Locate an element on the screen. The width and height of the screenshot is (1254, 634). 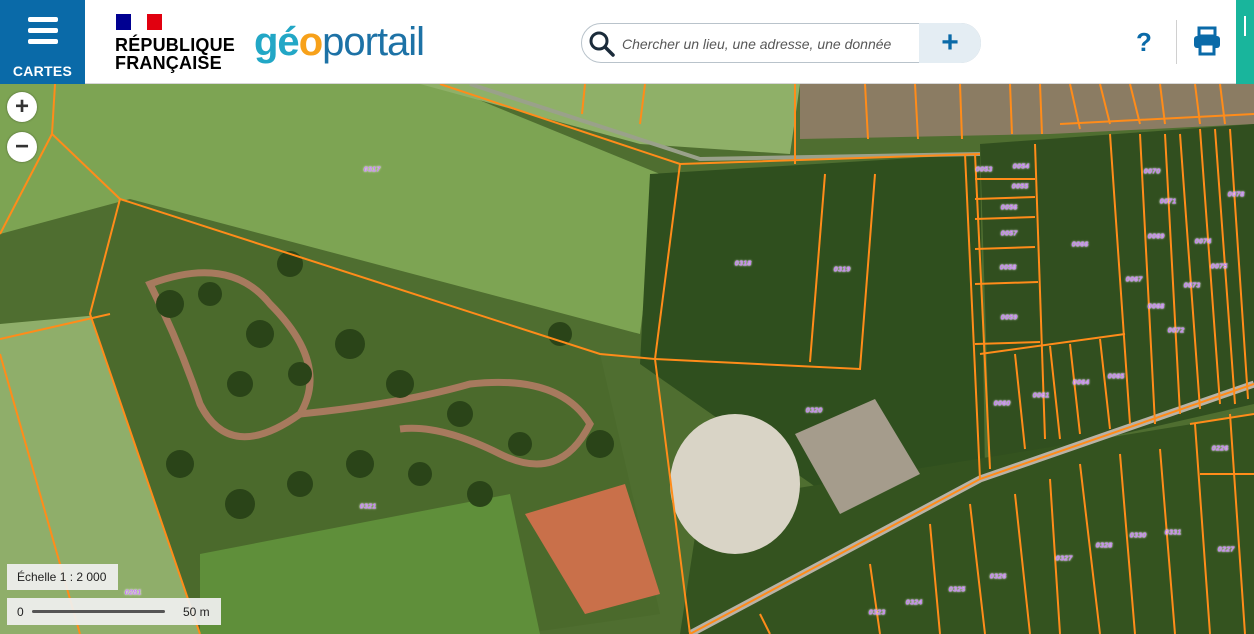
scale-line is located at coordinates (98, 611).